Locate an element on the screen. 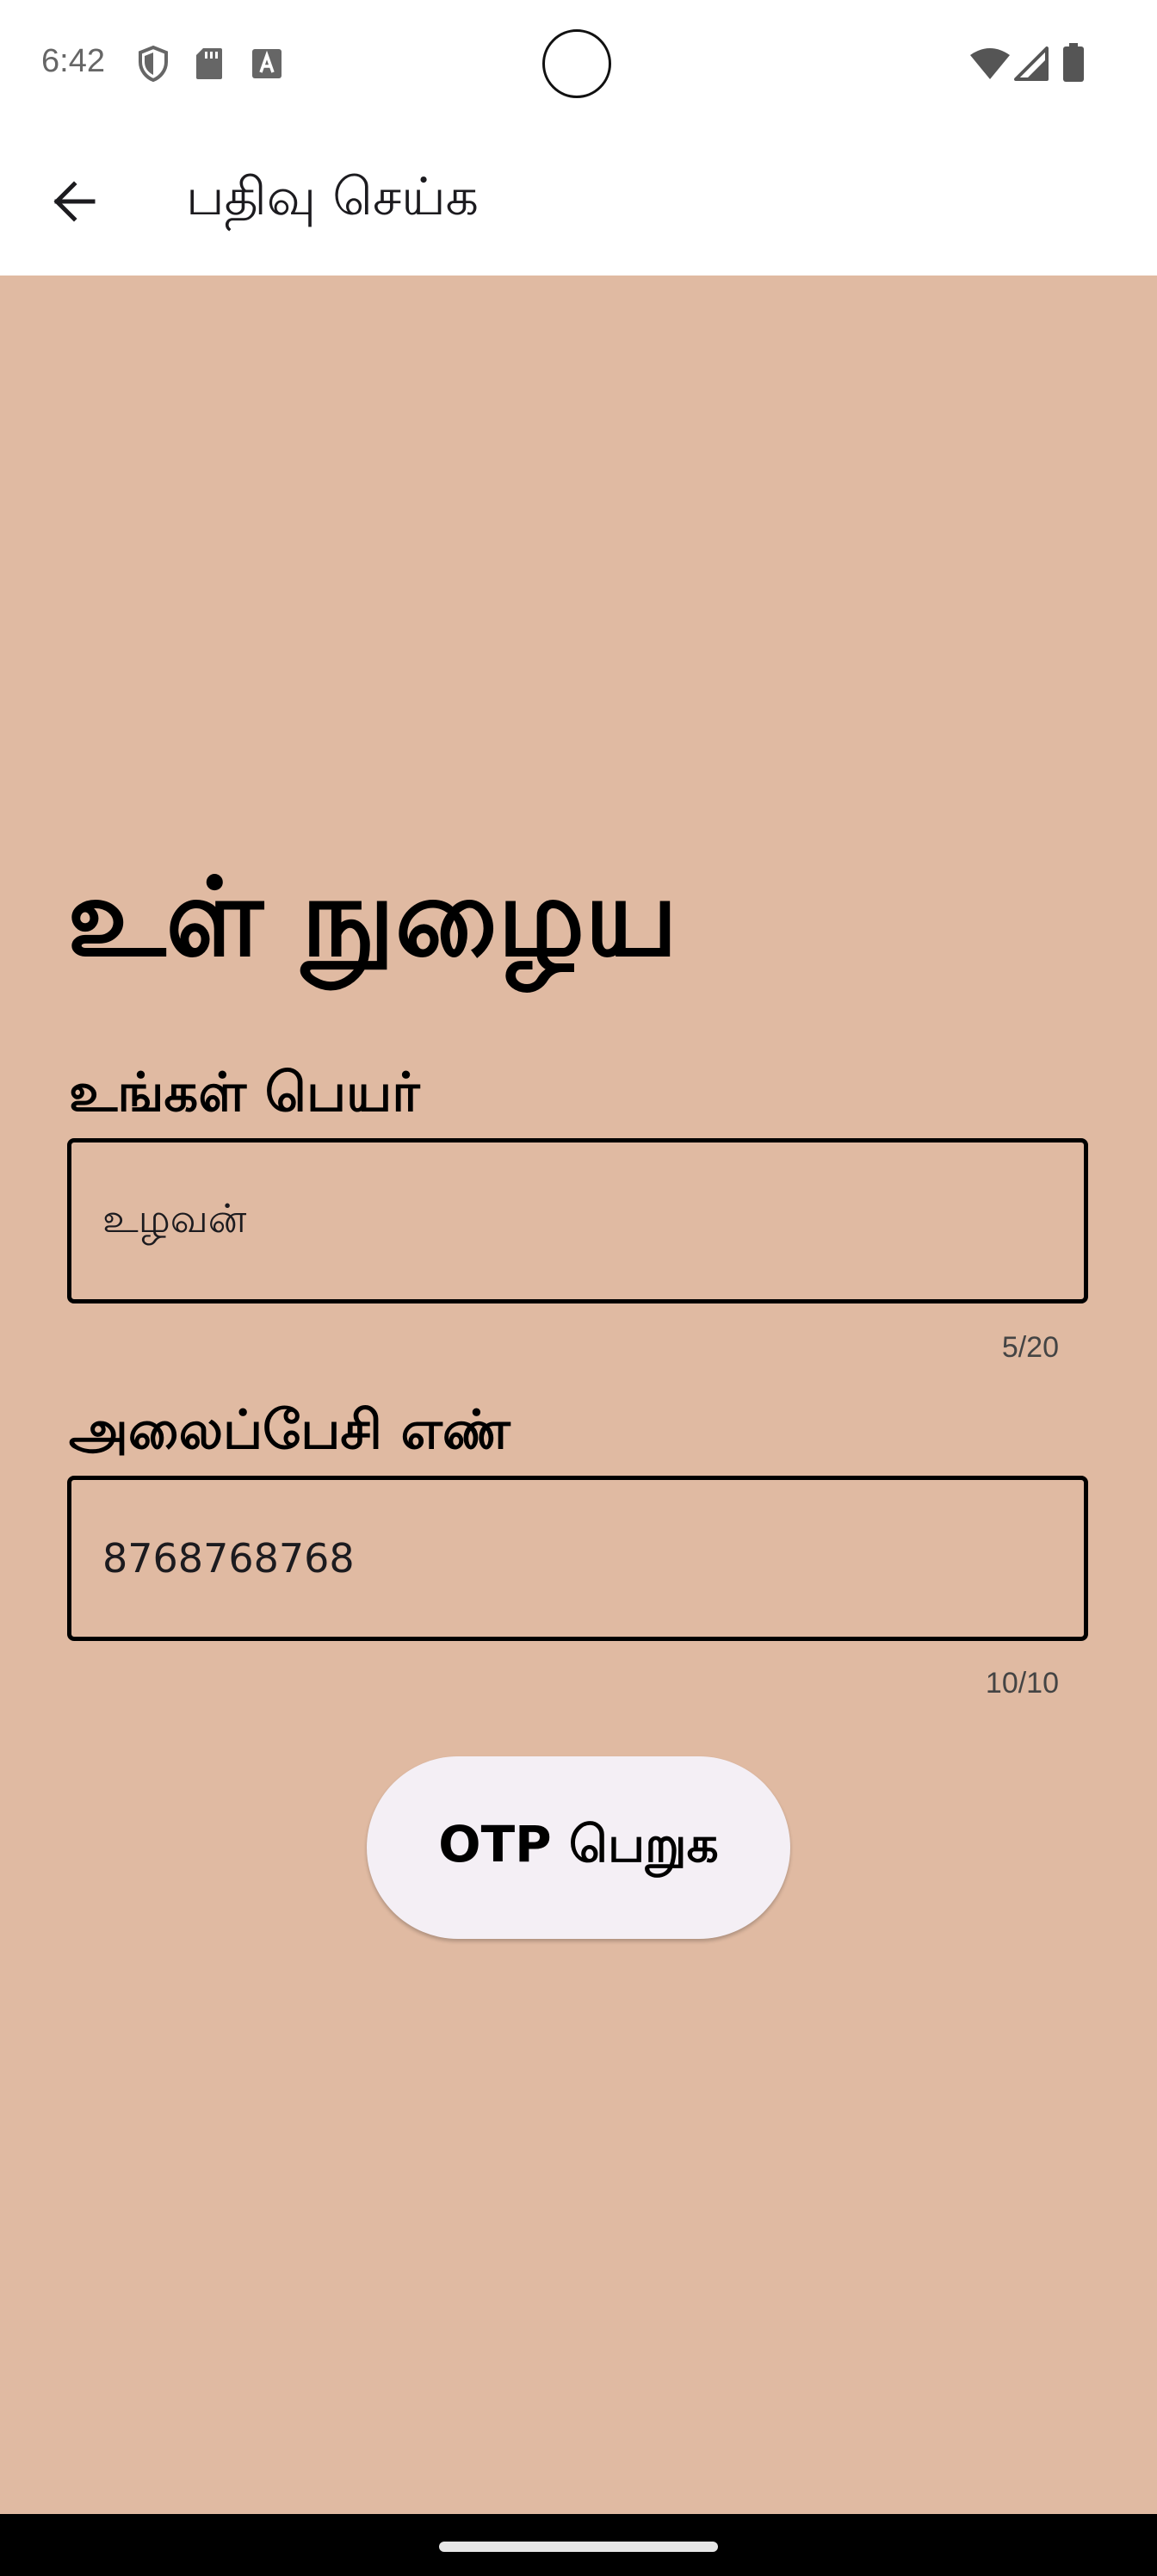 The height and width of the screenshot is (2576, 1157). navigation-bar is located at coordinates (579, 2545).